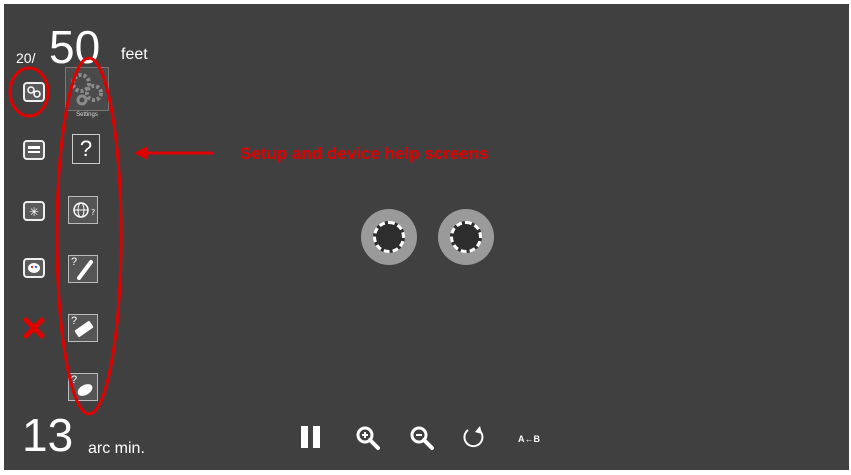  I want to click on pause-icon, so click(310, 437).